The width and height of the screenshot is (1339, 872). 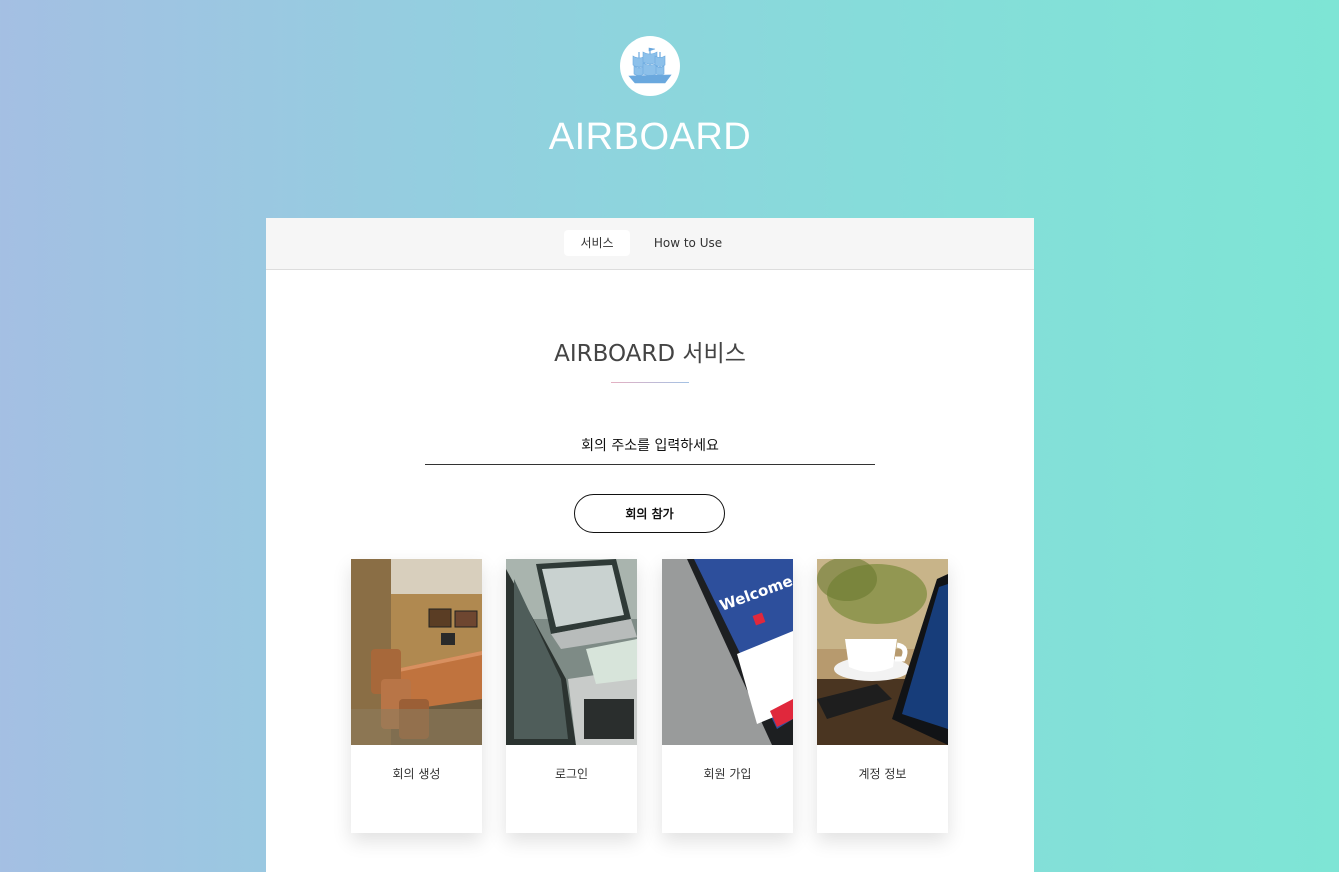 I want to click on laptop-image, so click(x=571, y=652).